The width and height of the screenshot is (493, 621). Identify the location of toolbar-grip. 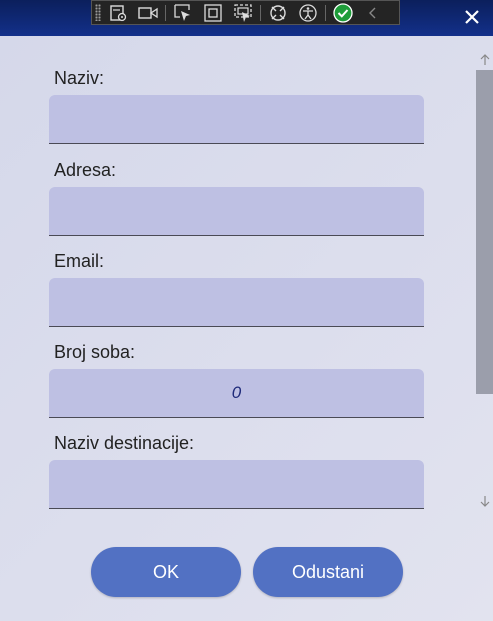
(98, 12).